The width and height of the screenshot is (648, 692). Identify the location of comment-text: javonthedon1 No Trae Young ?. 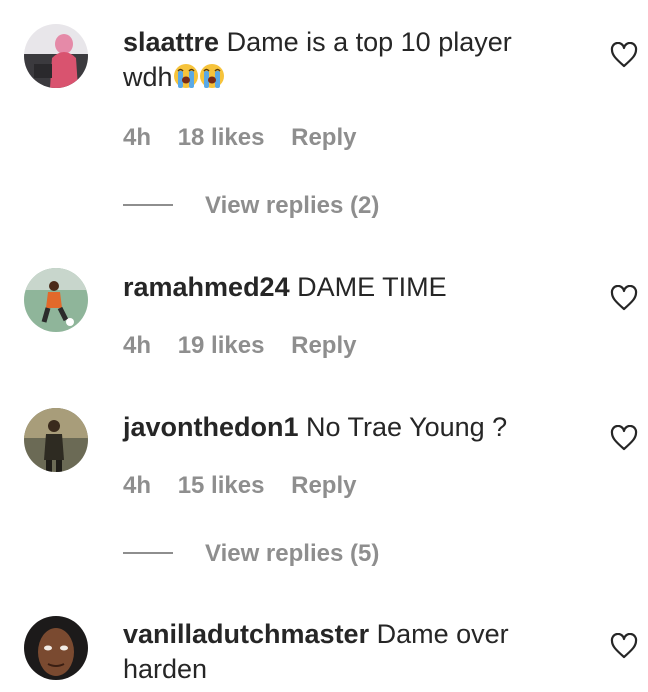
(343, 427).